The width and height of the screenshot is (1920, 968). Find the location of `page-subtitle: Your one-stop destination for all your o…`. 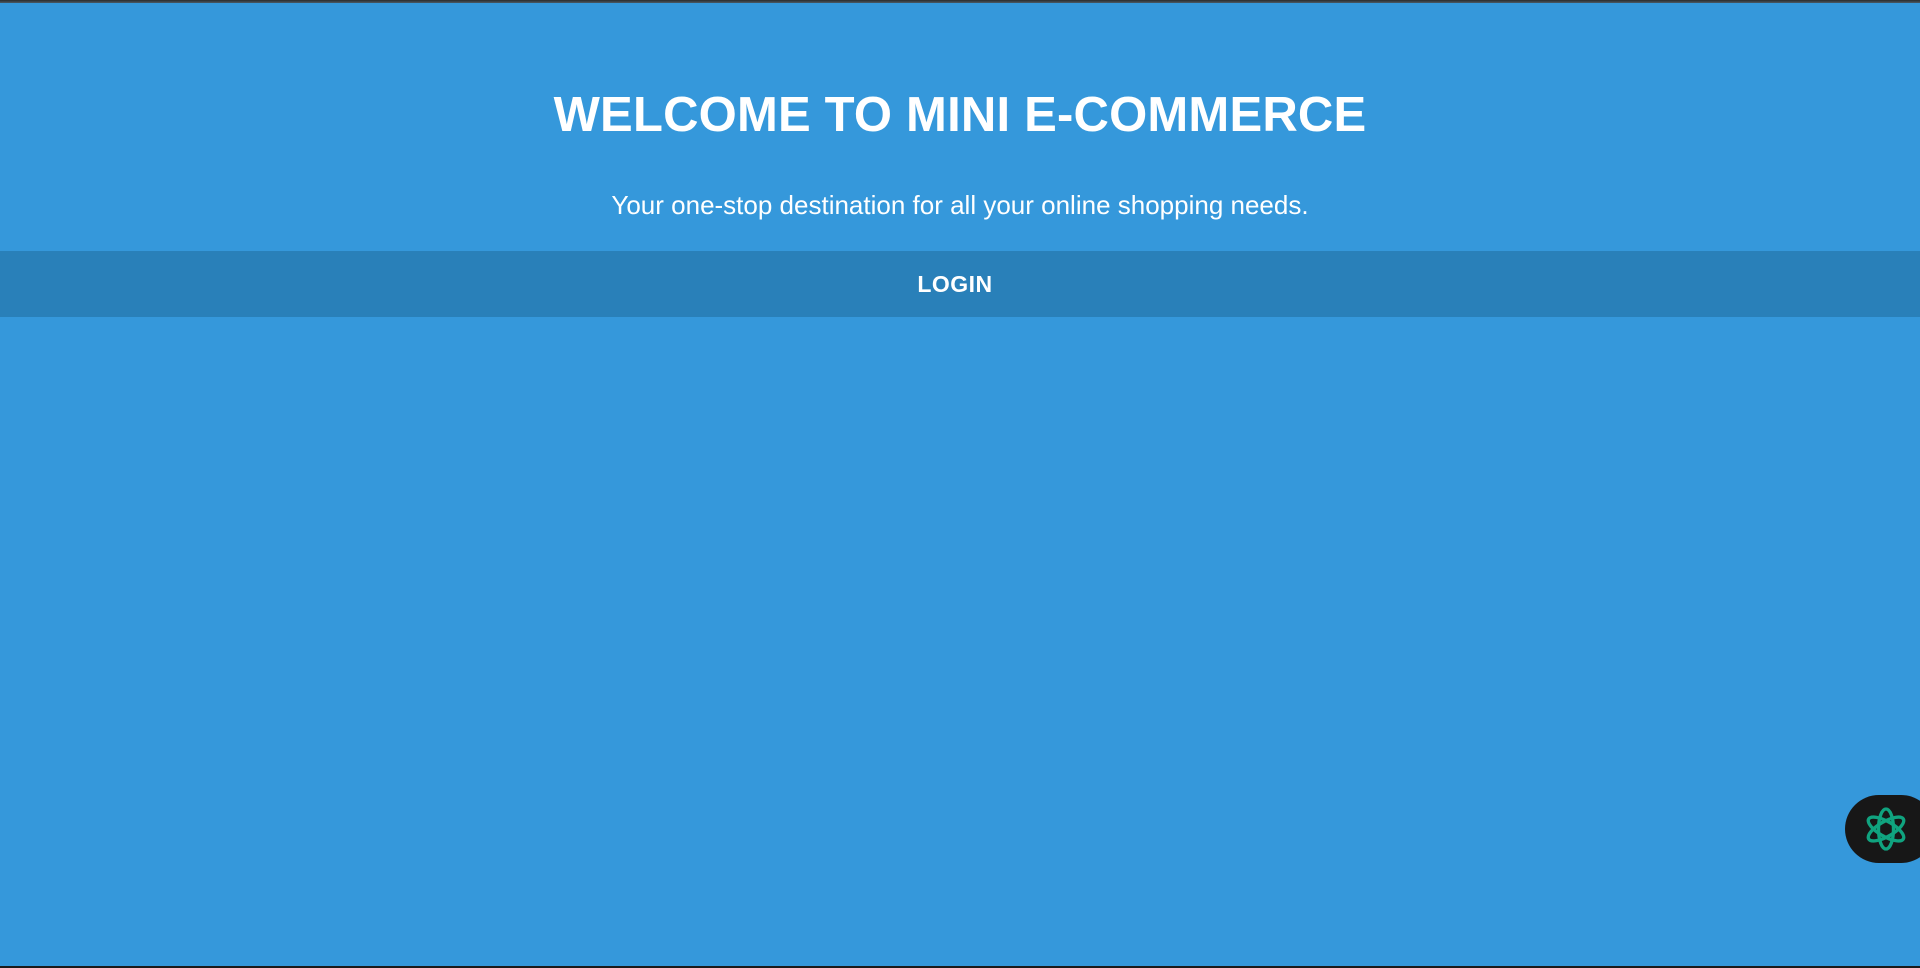

page-subtitle: Your one-stop destination for all your o… is located at coordinates (960, 205).